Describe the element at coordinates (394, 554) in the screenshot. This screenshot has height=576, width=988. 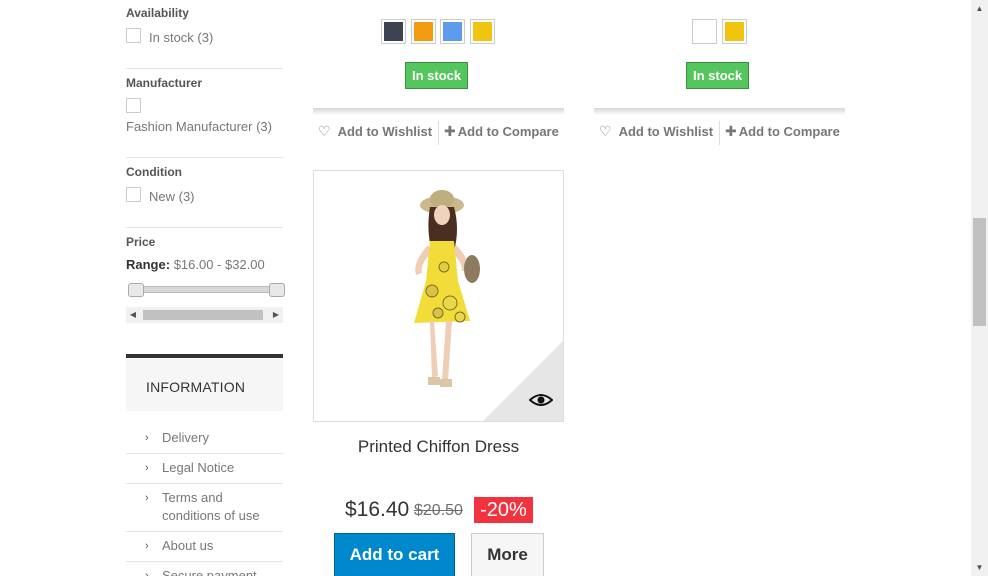
I see `add-to-cart-button: Add to cart` at that location.